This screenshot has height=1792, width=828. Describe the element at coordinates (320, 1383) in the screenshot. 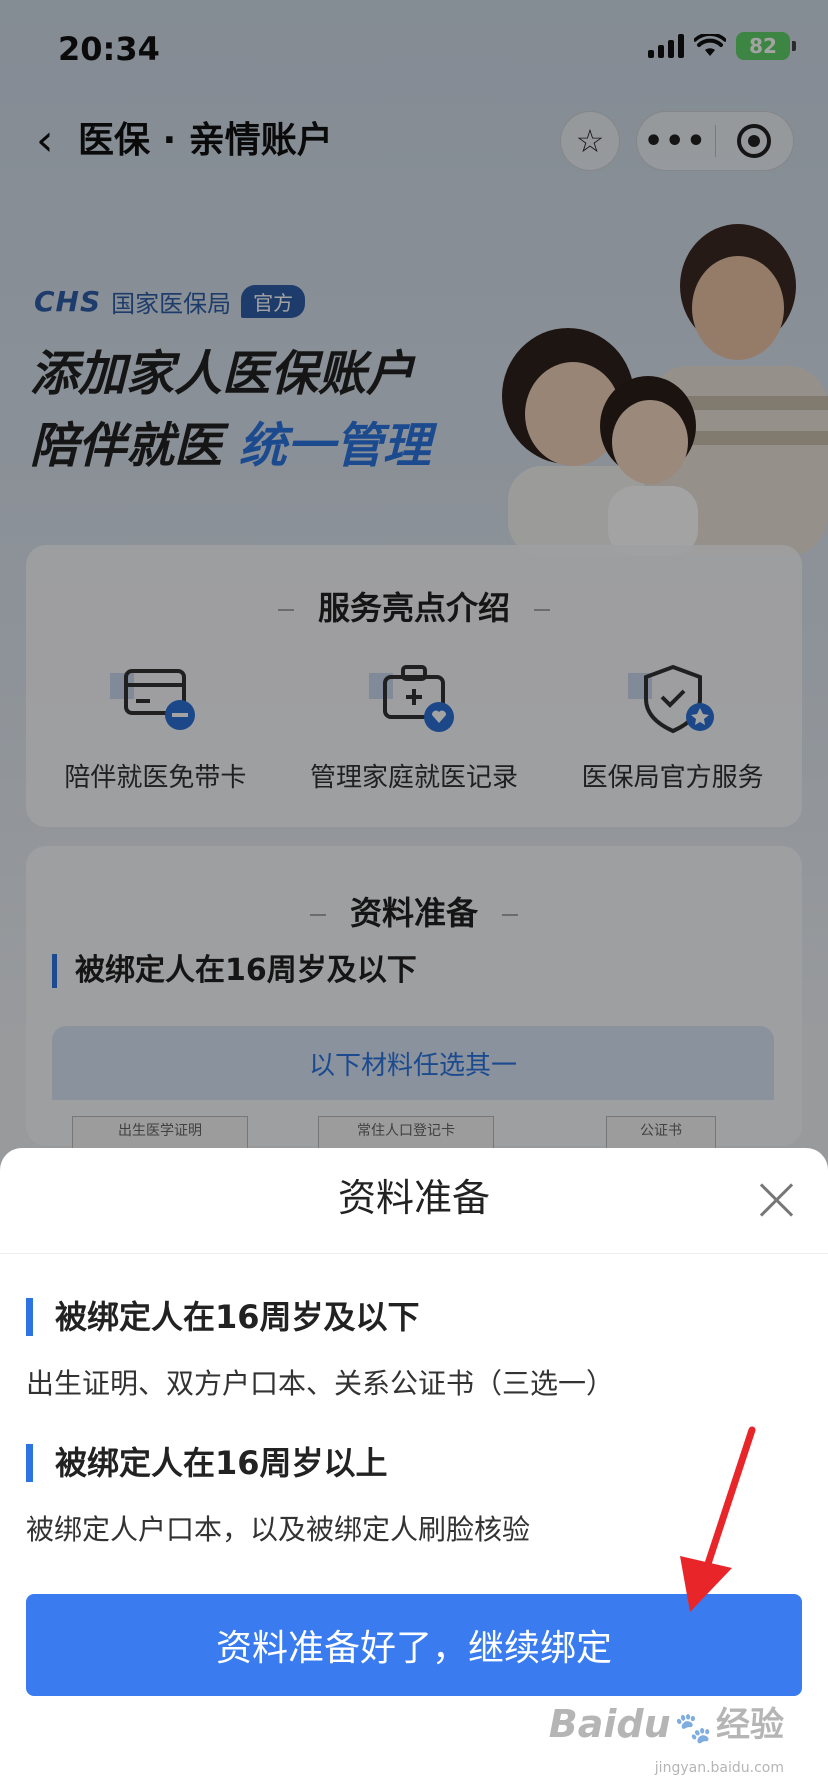

I see `requirement-text-under-16: 出生证明、双方户口本、关系公证书（三选一）` at that location.